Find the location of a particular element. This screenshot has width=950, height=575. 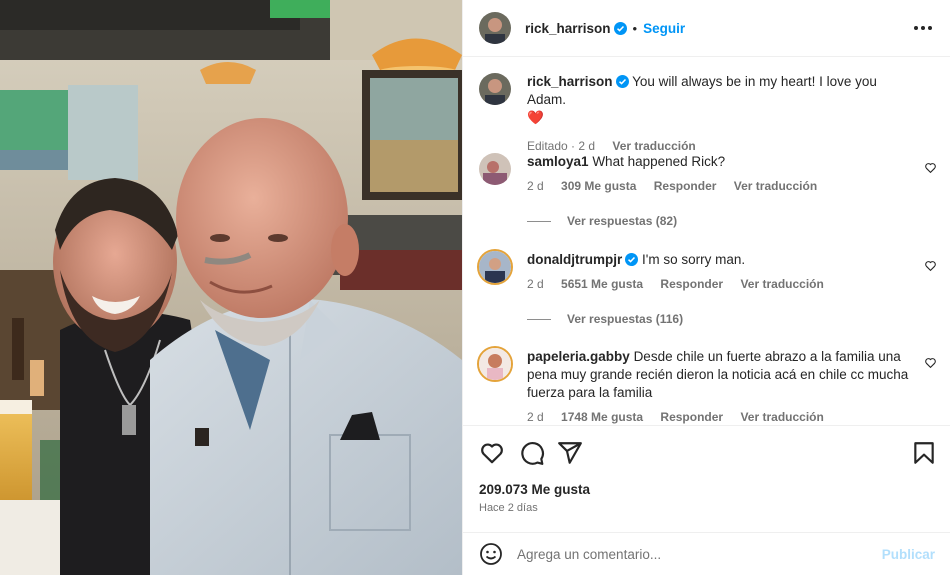

emoji-icon is located at coordinates (491, 554).